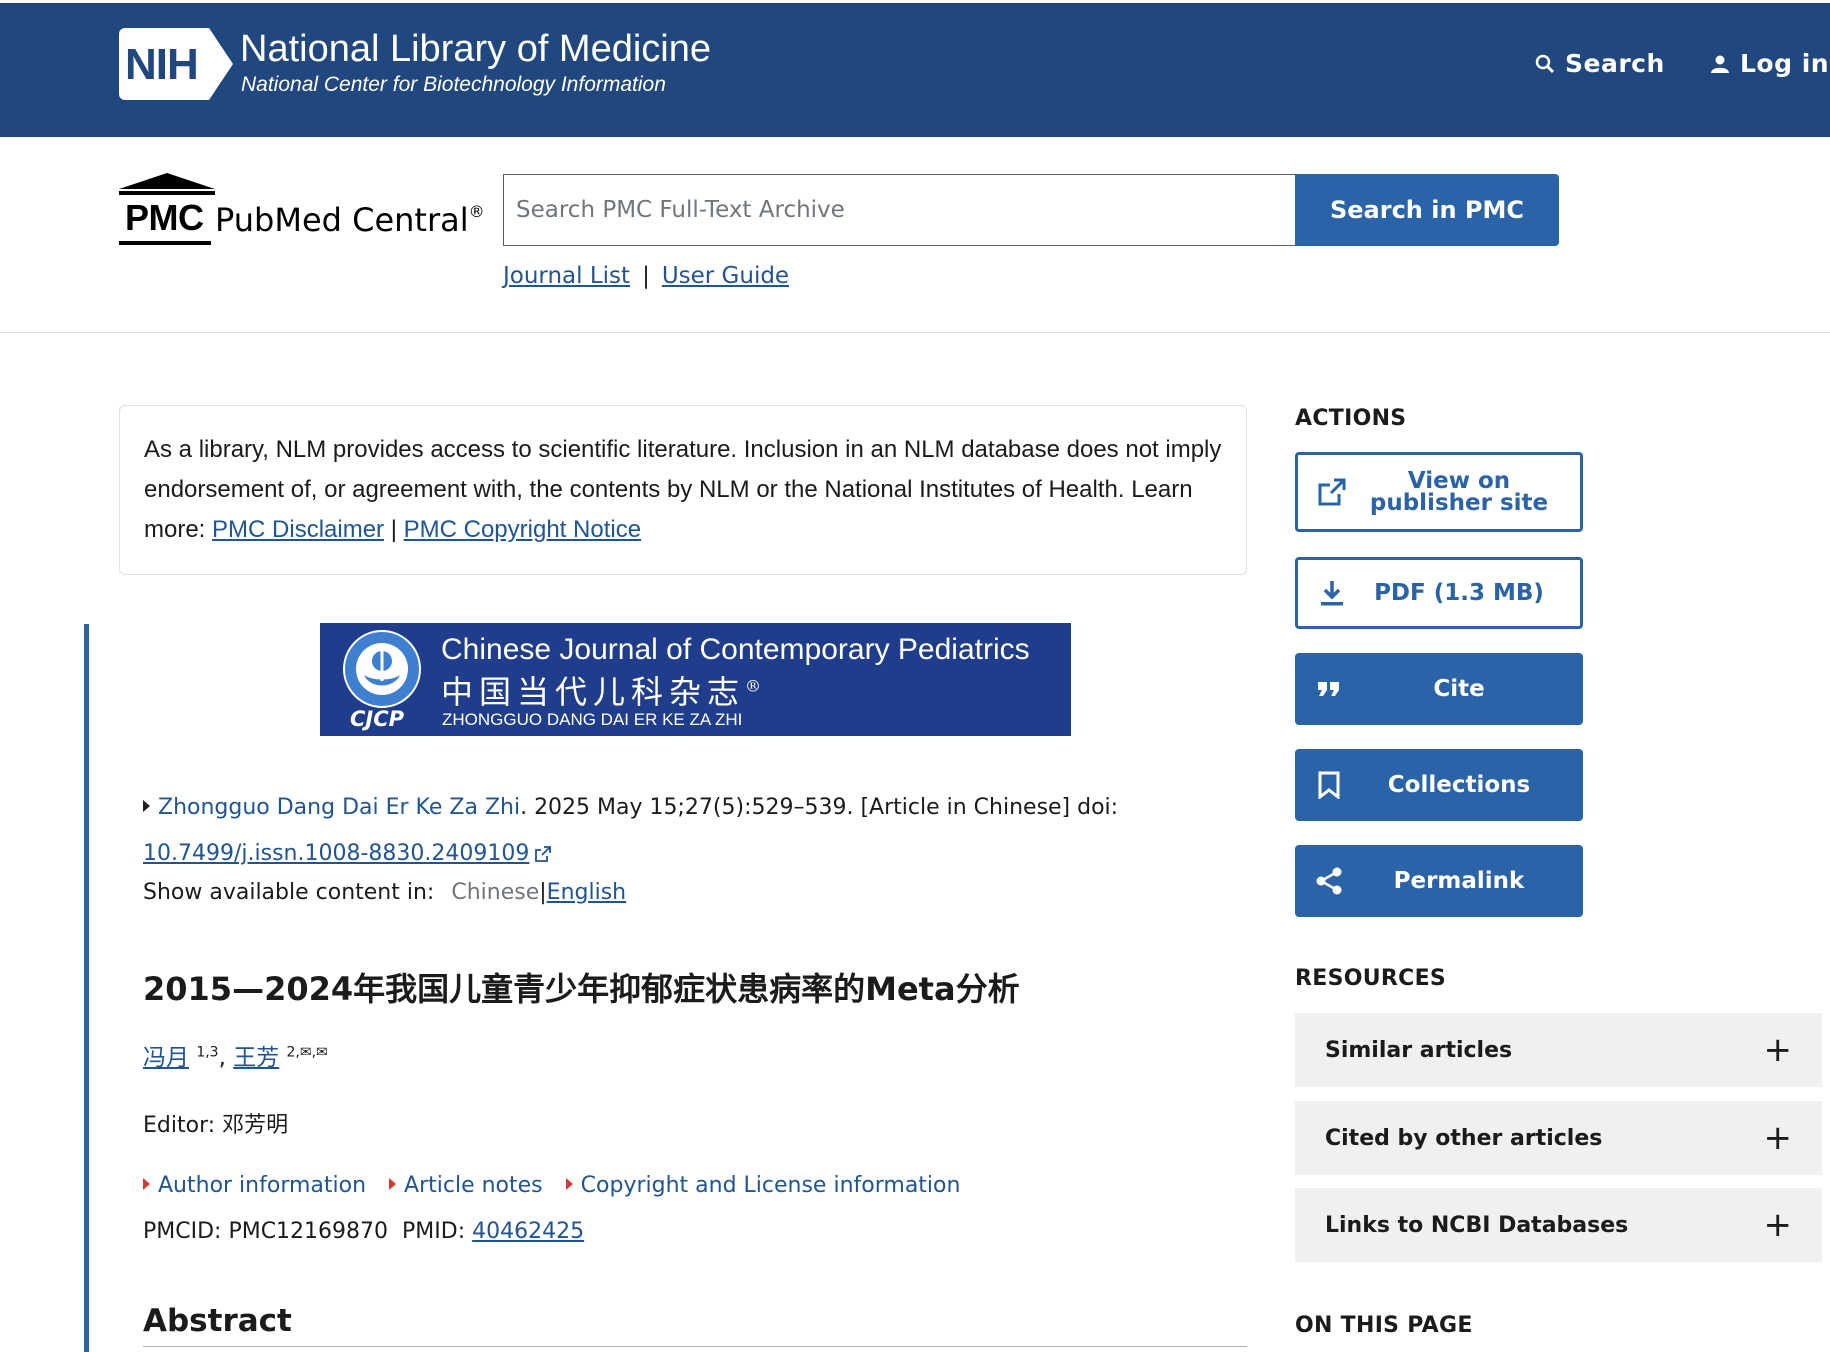 Image resolution: width=1830 pixels, height=1352 pixels. Describe the element at coordinates (1371, 978) in the screenshot. I see `resources-heading: RESOURCES` at that location.